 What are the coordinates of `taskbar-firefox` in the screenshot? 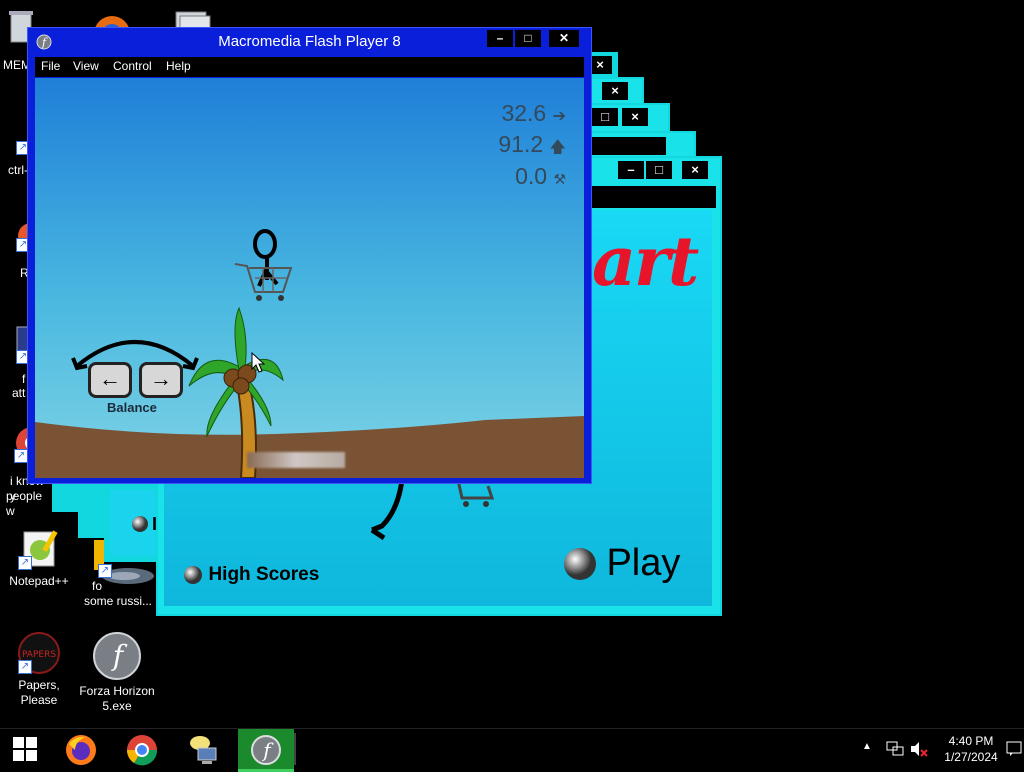 It's located at (82, 749).